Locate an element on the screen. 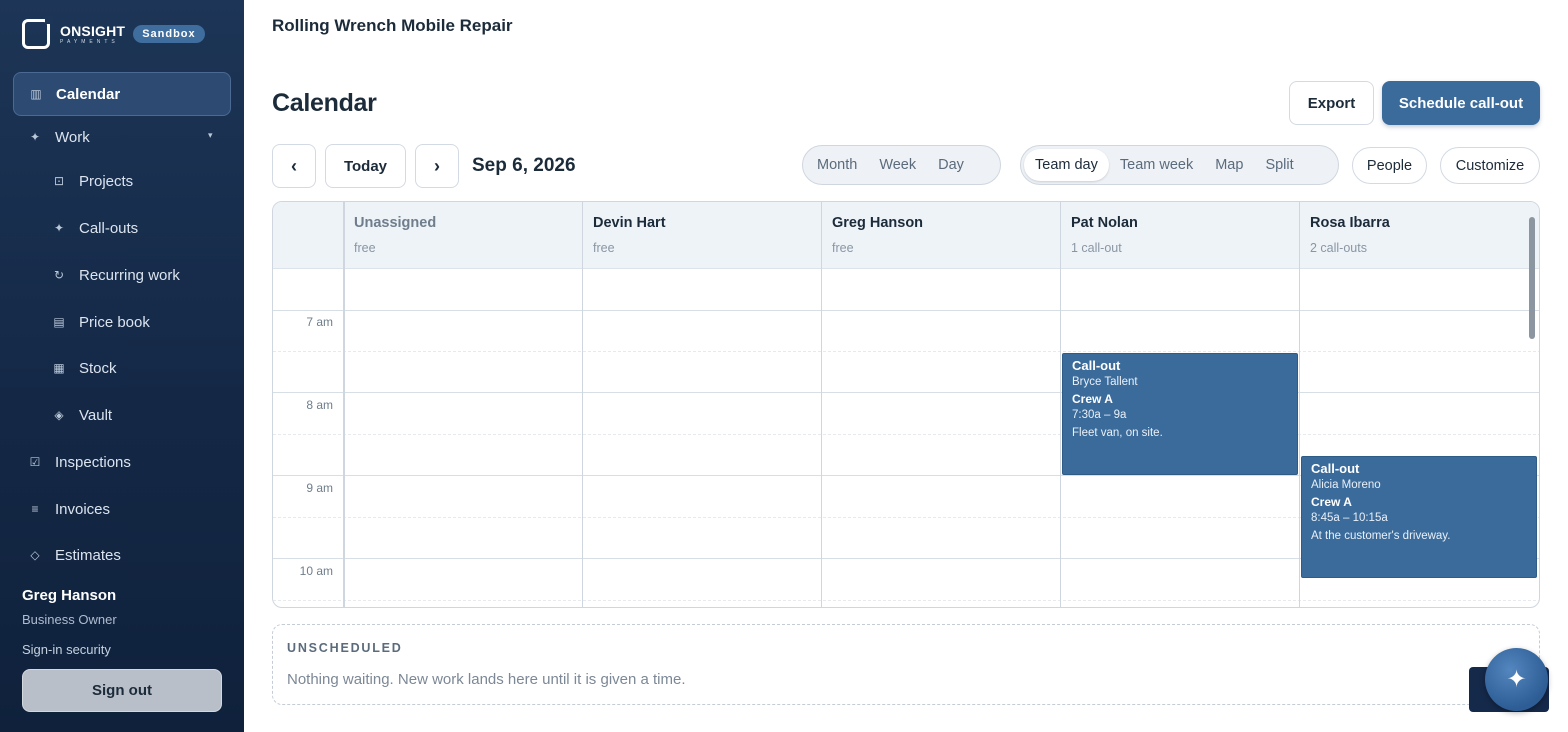 The width and height of the screenshot is (1568, 732). sidebar-item-label: Inspections is located at coordinates (93, 462).